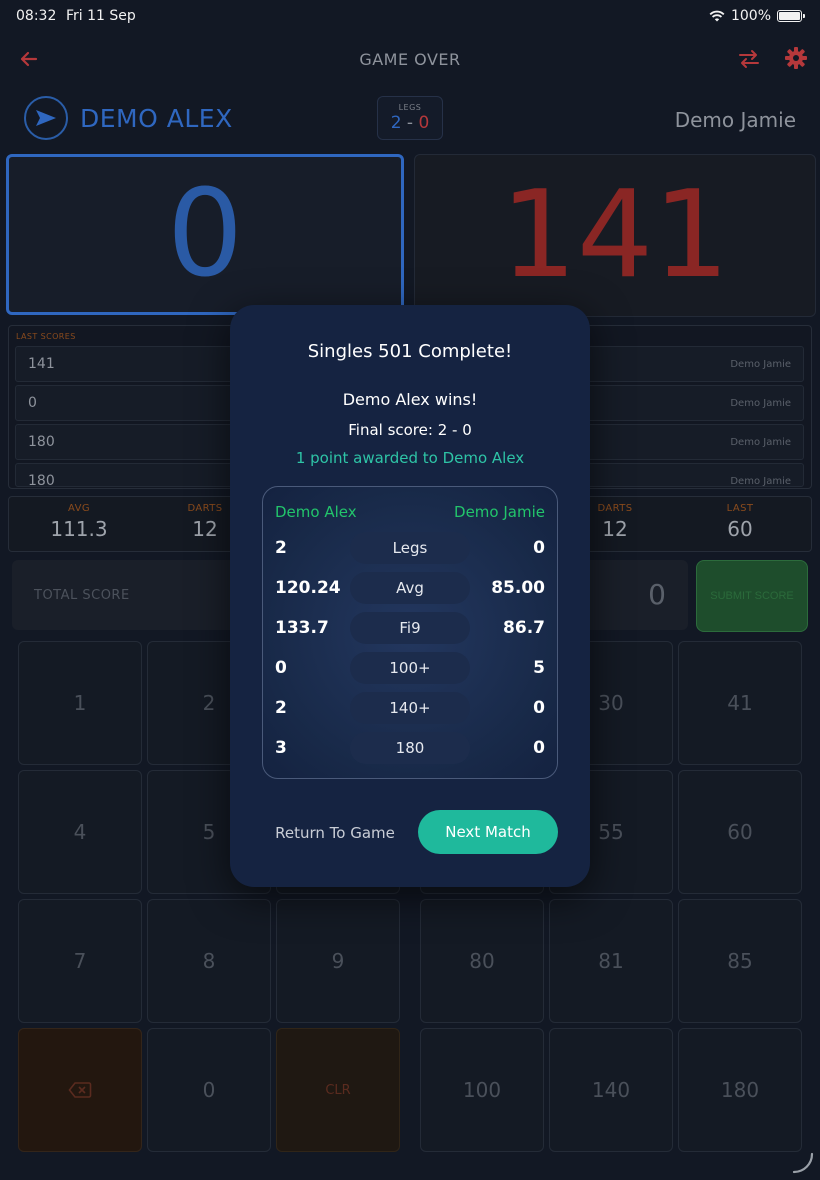 The image size is (820, 1180). Describe the element at coordinates (410, 458) in the screenshot. I see `points-awarded-text: 1 point awarded to Demo Alex` at that location.